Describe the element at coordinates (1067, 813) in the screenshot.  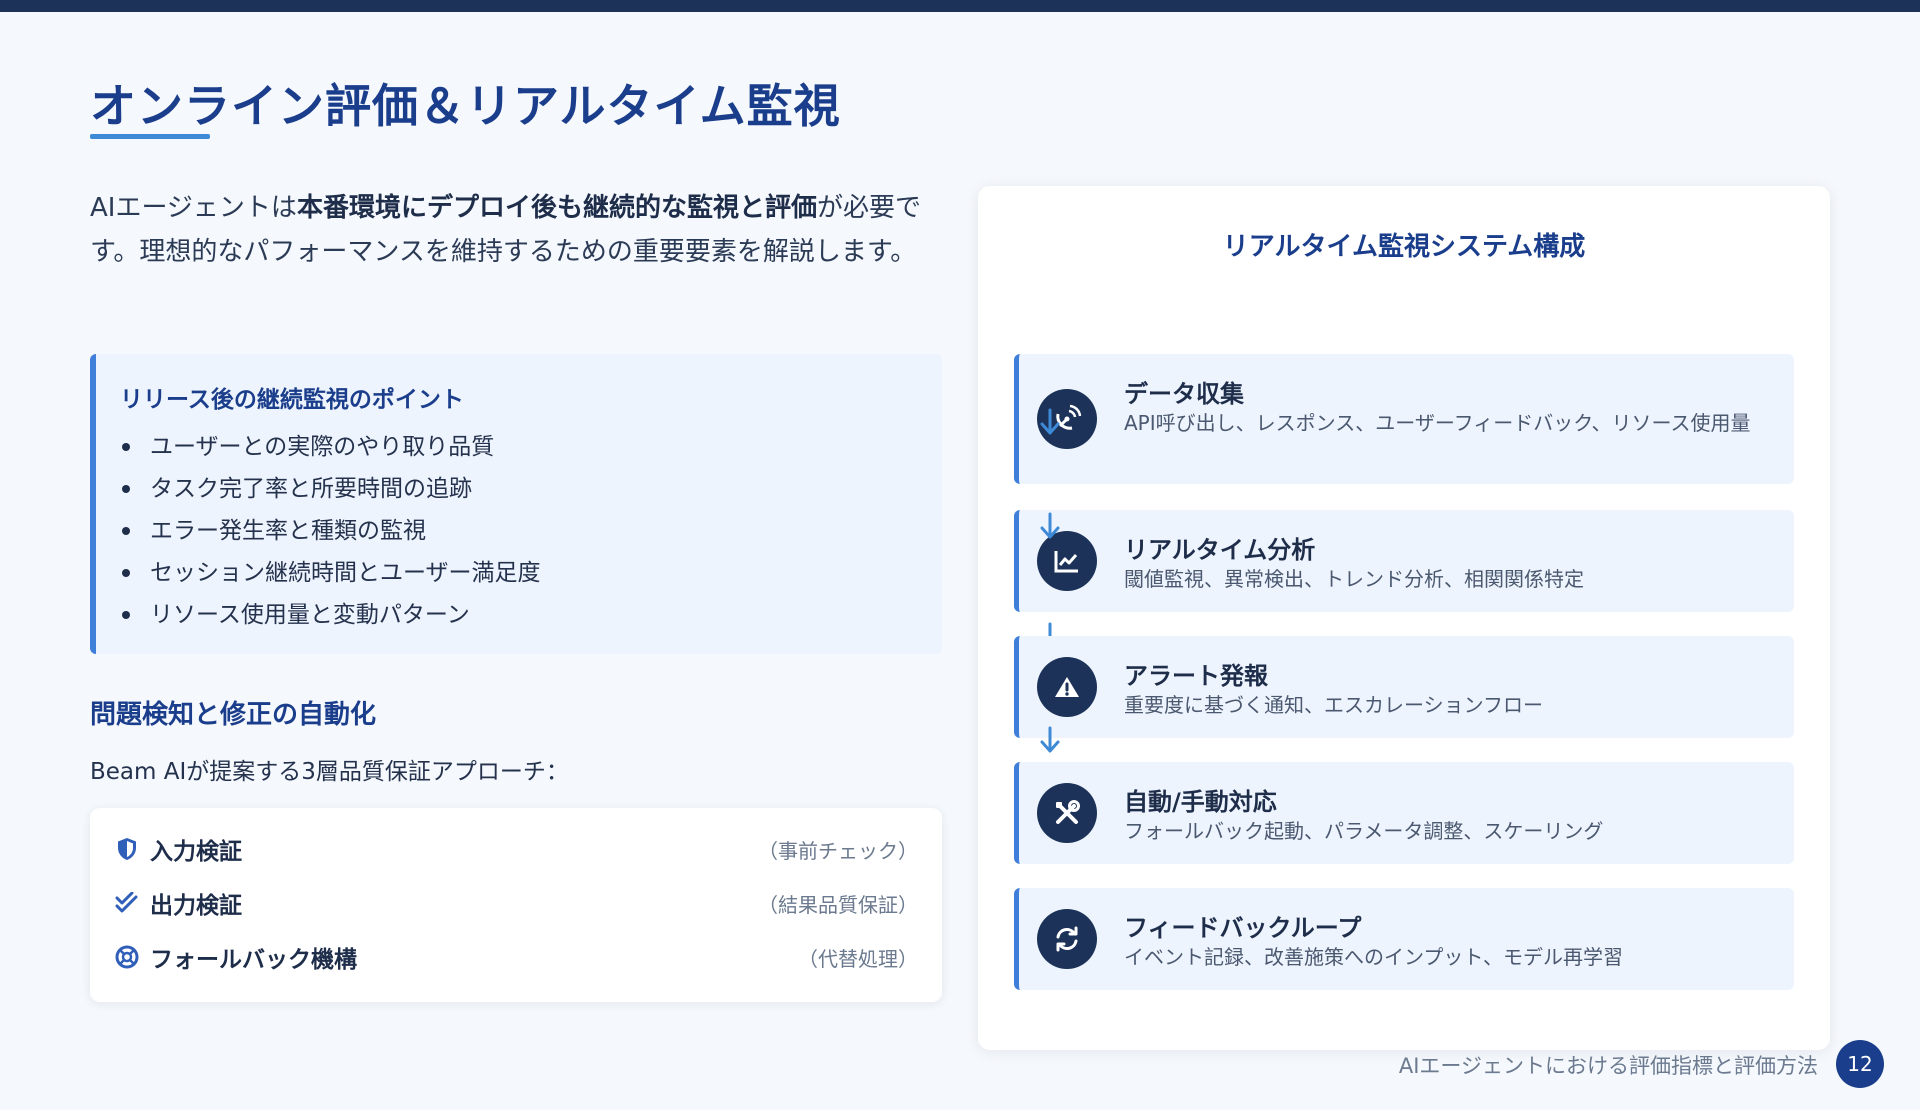
I see `tools-icon` at that location.